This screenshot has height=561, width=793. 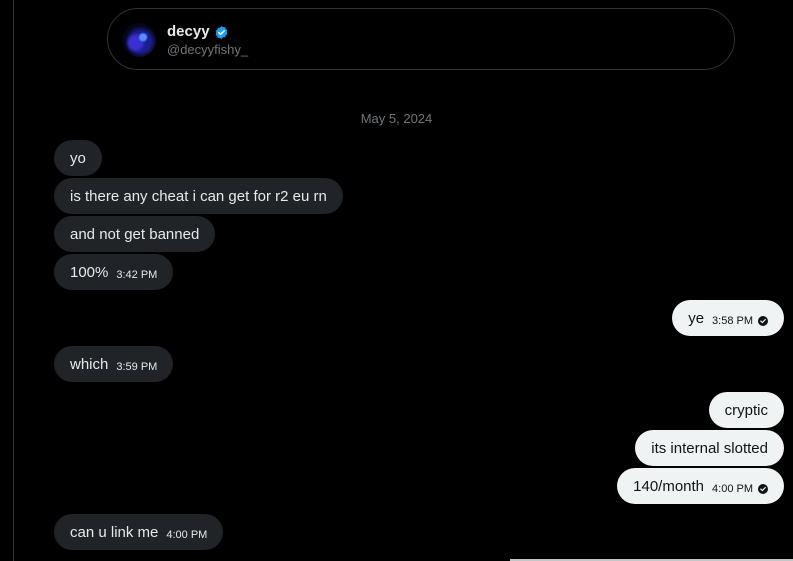 I want to click on profile-card: decyy @decyyfishy_, so click(x=421, y=39).